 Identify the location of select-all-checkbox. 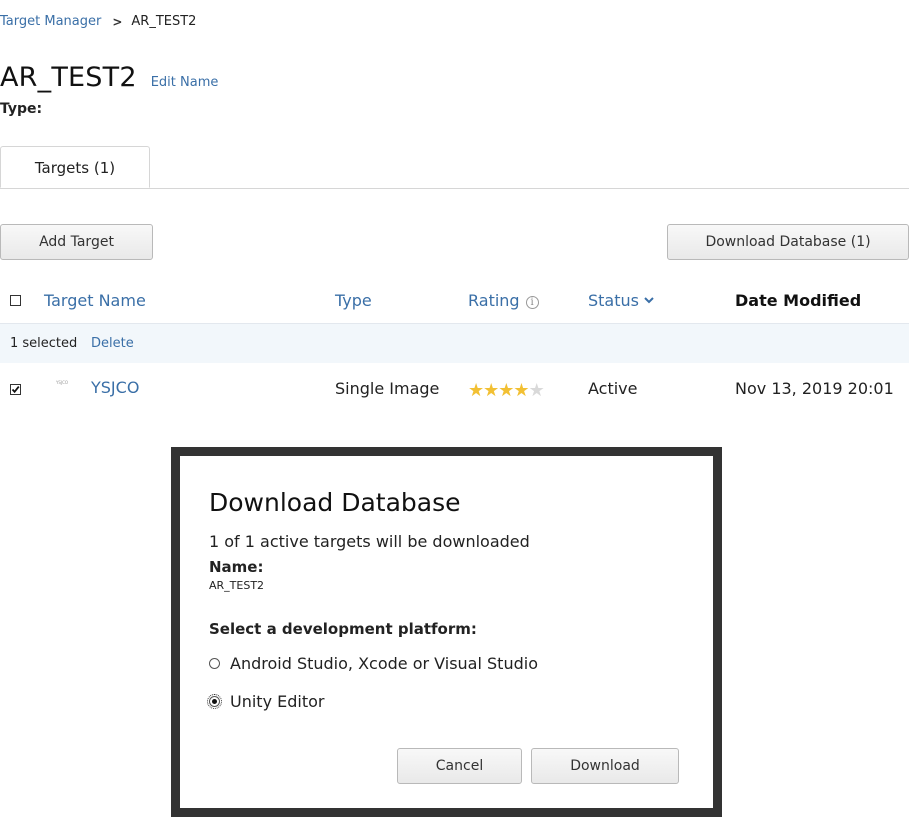
(15, 300).